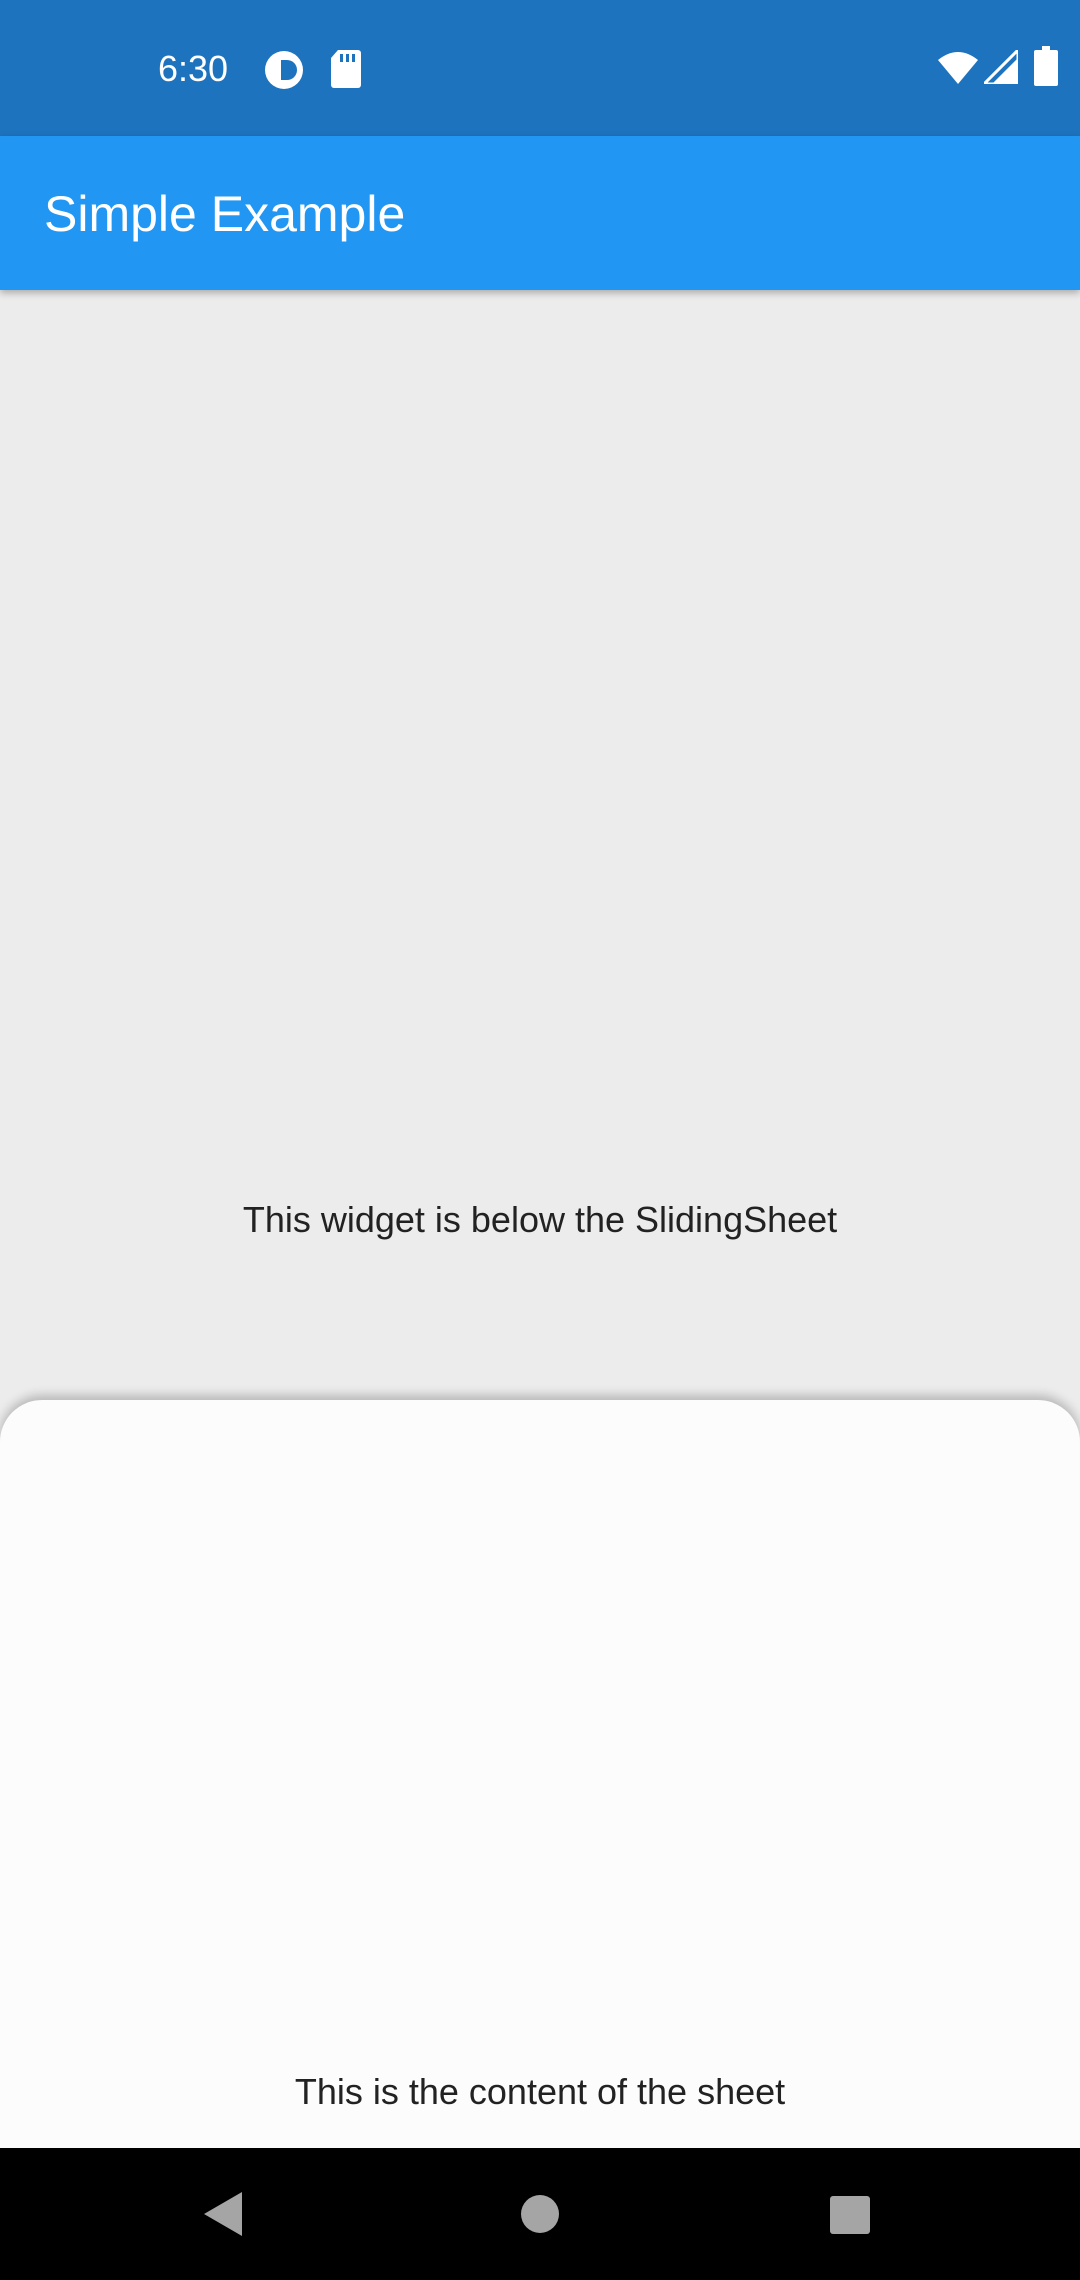  I want to click on home-icon, so click(540, 2214).